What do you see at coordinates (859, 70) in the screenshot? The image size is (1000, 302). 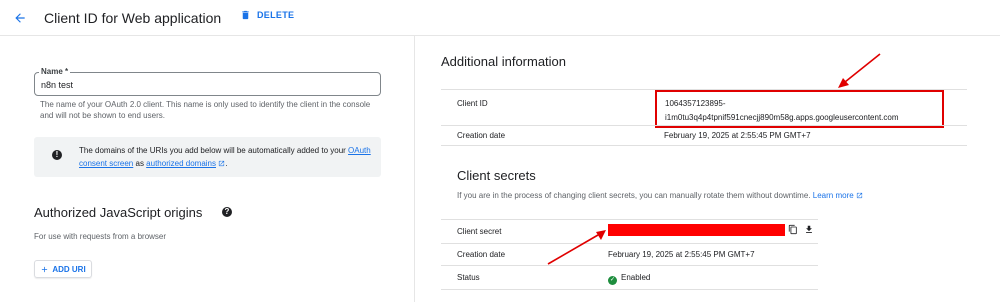 I see `annotation-arrow-client-id` at bounding box center [859, 70].